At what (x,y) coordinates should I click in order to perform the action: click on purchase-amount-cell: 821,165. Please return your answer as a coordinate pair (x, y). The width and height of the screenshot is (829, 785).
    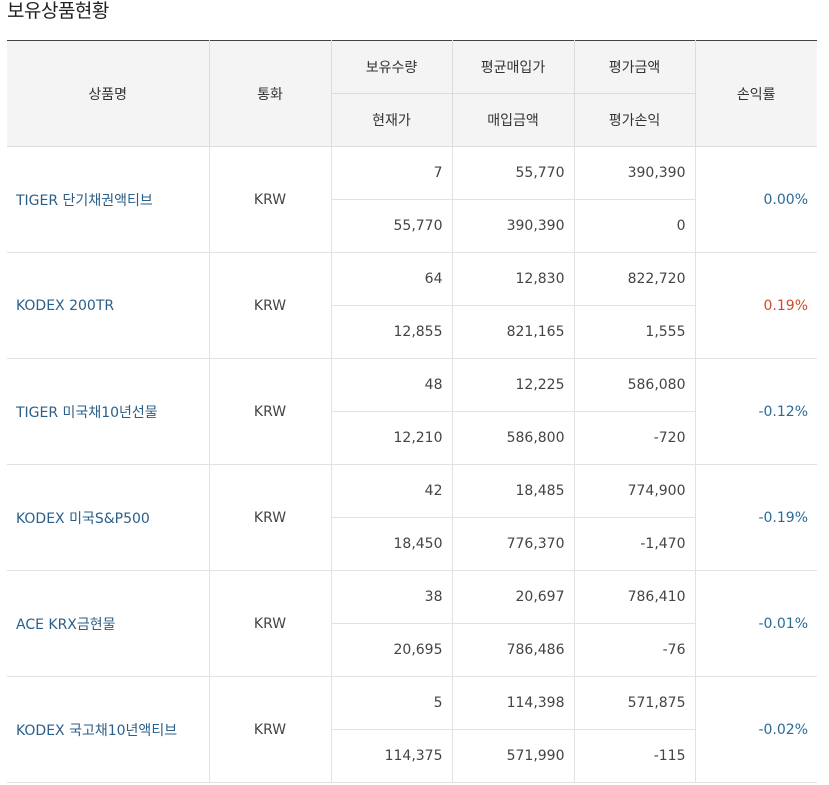
    Looking at the image, I should click on (513, 332).